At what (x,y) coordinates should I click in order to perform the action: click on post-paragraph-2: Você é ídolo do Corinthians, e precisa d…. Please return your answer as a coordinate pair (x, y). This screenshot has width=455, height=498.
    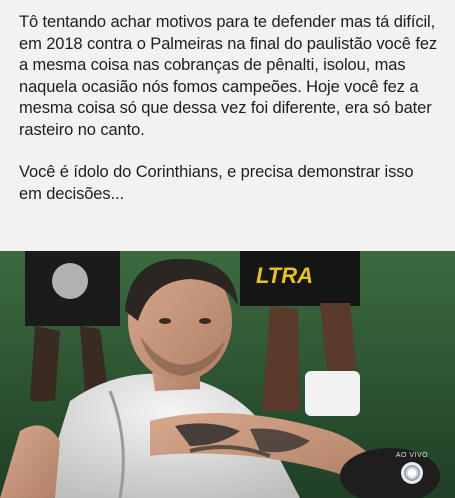
    Looking at the image, I should click on (216, 183).